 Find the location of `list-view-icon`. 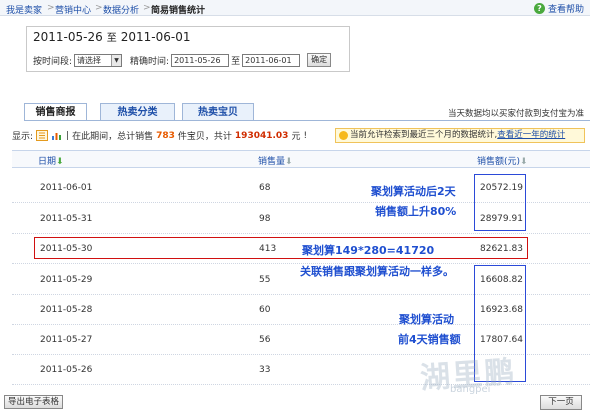

list-view-icon is located at coordinates (42, 135).